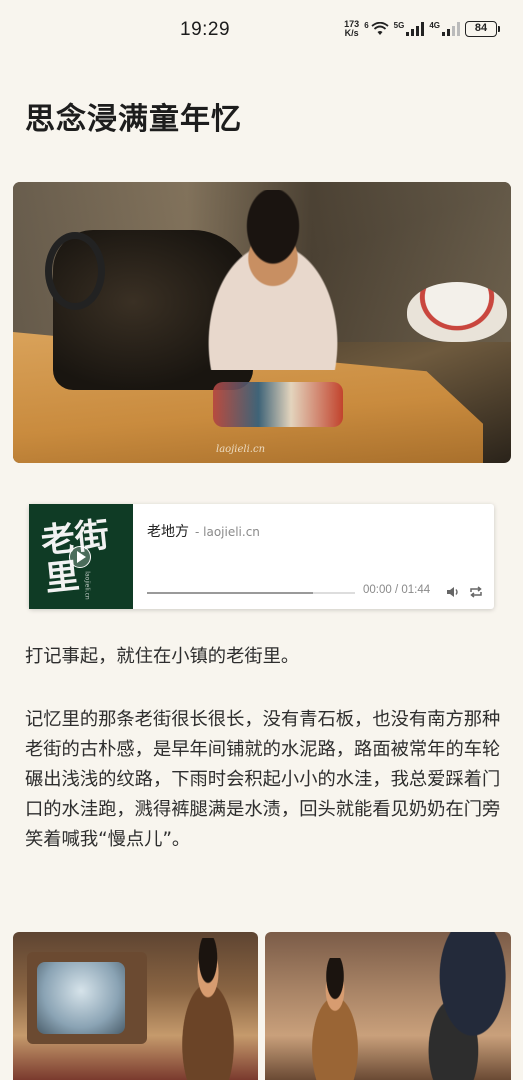  What do you see at coordinates (75, 271) in the screenshot?
I see `sewing-wheel` at bounding box center [75, 271].